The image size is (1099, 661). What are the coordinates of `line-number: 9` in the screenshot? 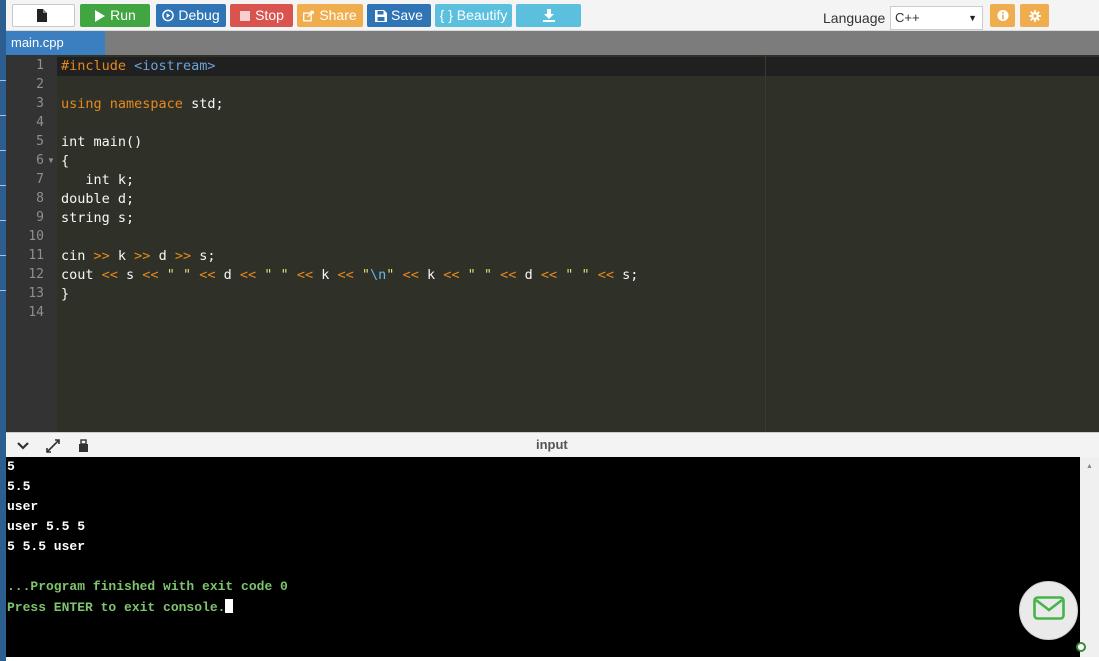 It's located at (40, 217).